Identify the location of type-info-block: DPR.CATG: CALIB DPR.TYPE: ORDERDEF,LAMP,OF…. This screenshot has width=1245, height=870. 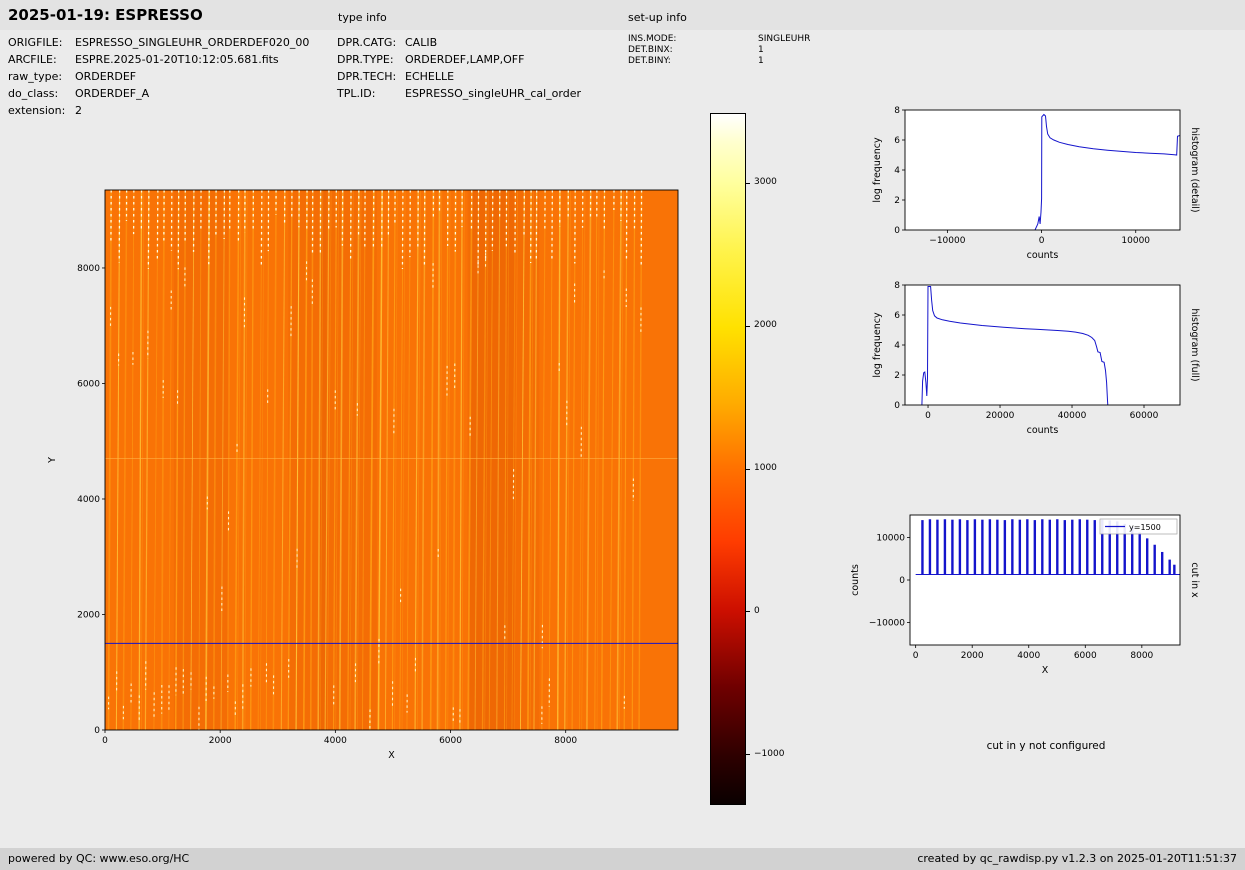
(459, 70).